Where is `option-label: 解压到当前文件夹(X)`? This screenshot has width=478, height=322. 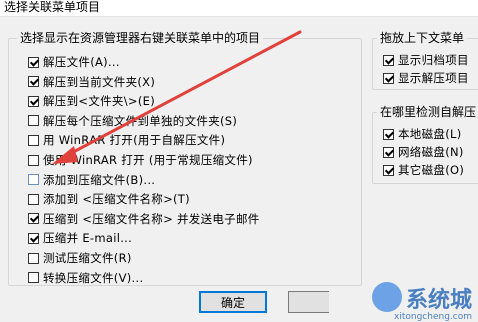 option-label: 解压到当前文件夹(X) is located at coordinates (99, 81).